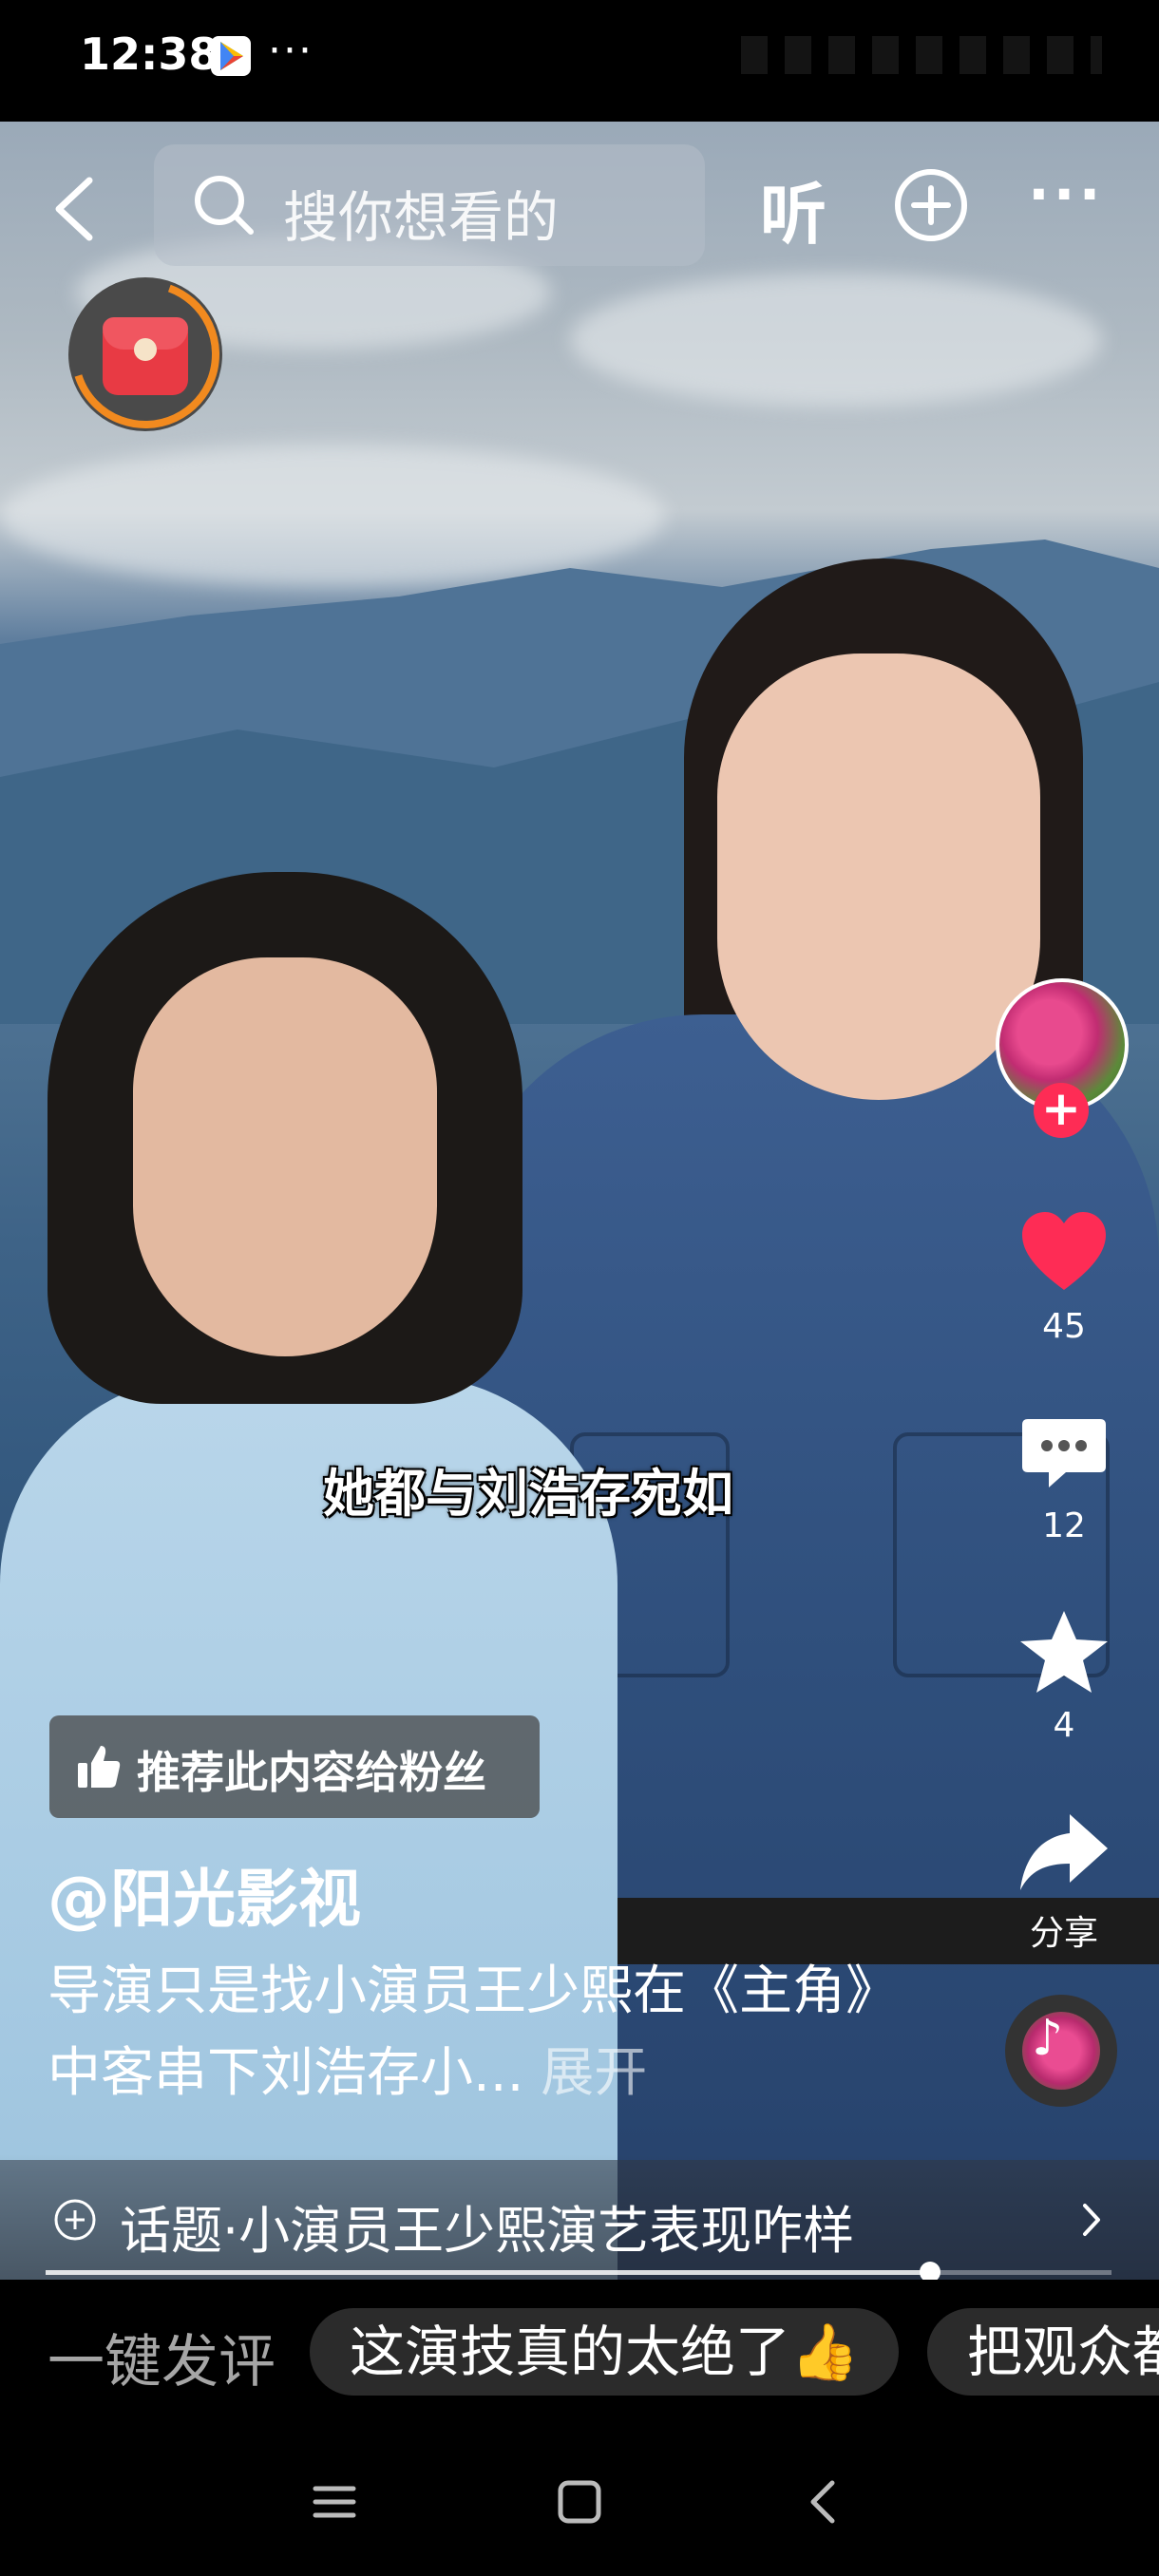 The height and width of the screenshot is (2576, 1159). Describe the element at coordinates (1064, 1253) in the screenshot. I see `like-heart-icon` at that location.